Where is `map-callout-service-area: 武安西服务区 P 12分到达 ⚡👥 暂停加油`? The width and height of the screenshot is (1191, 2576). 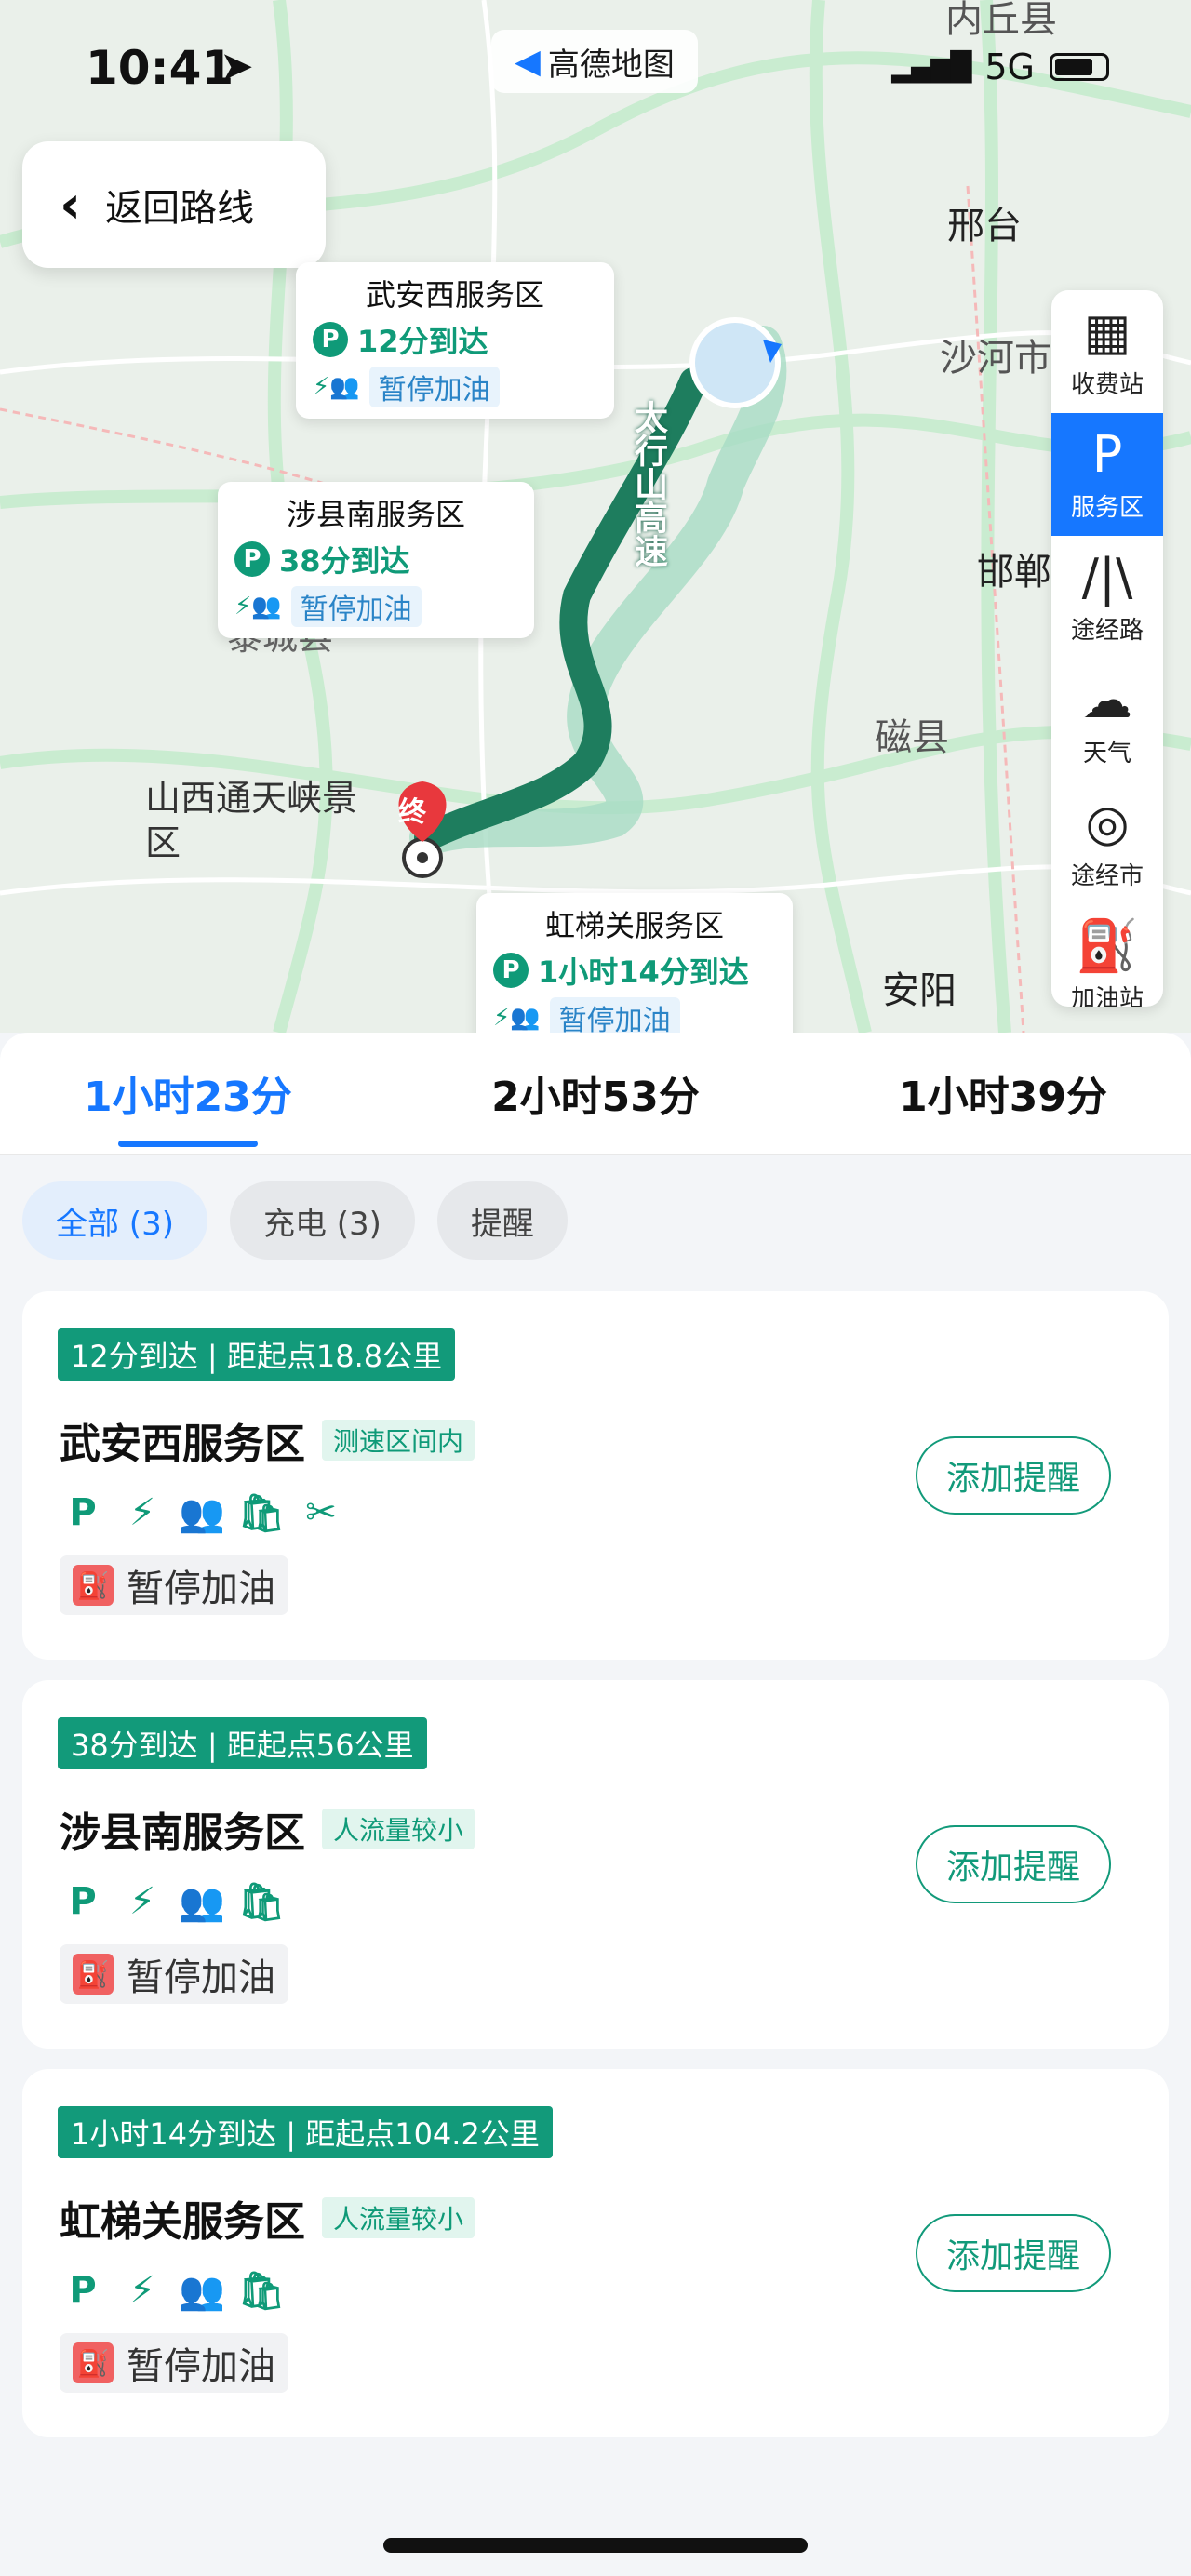
map-callout-service-area: 武安西服务区 P 12分到达 ⚡👥 暂停加油 is located at coordinates (455, 340).